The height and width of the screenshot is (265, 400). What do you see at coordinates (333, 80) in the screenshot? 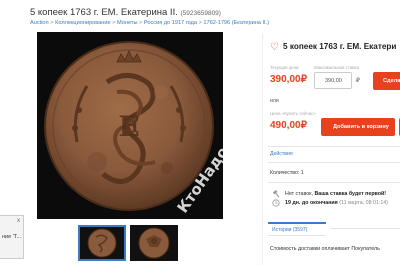
I see `bid-input: 390,00` at bounding box center [333, 80].